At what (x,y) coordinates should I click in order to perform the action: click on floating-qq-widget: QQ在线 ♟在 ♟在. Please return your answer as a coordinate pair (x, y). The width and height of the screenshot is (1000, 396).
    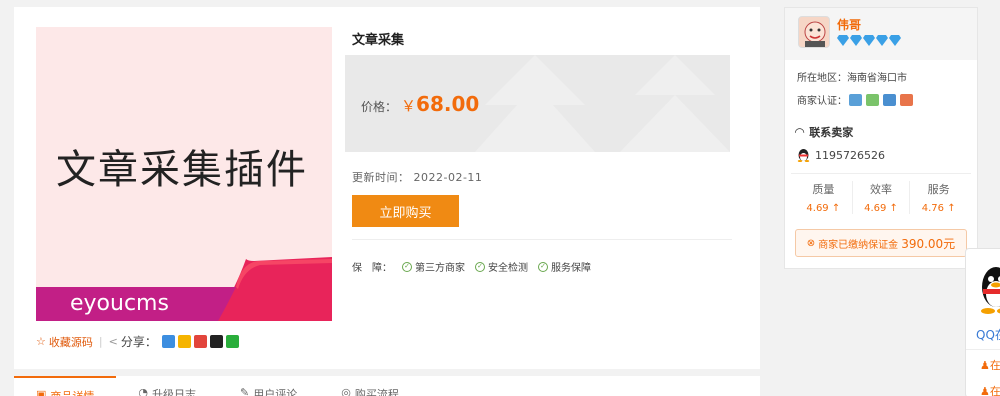
    Looking at the image, I should click on (982, 322).